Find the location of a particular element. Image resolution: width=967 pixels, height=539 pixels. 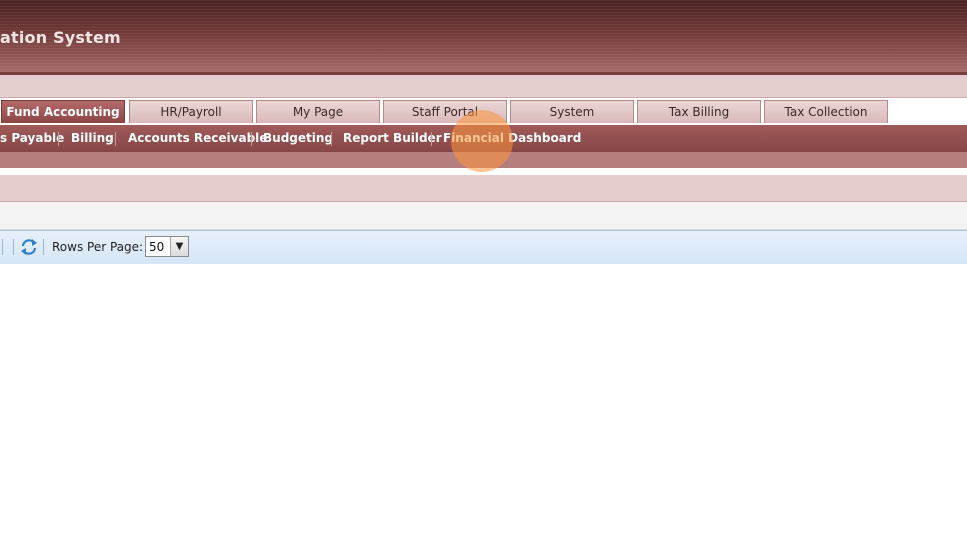

tab-my-page: My Page is located at coordinates (318, 111).